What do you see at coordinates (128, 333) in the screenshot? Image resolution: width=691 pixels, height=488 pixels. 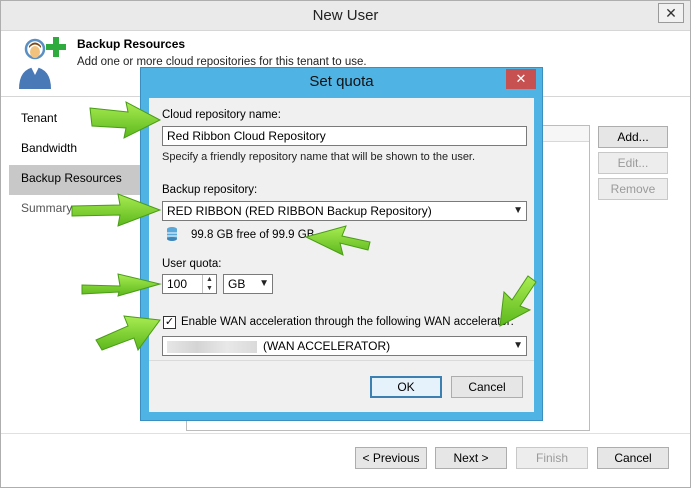 I see `arrow-icon-wan-checkbox` at bounding box center [128, 333].